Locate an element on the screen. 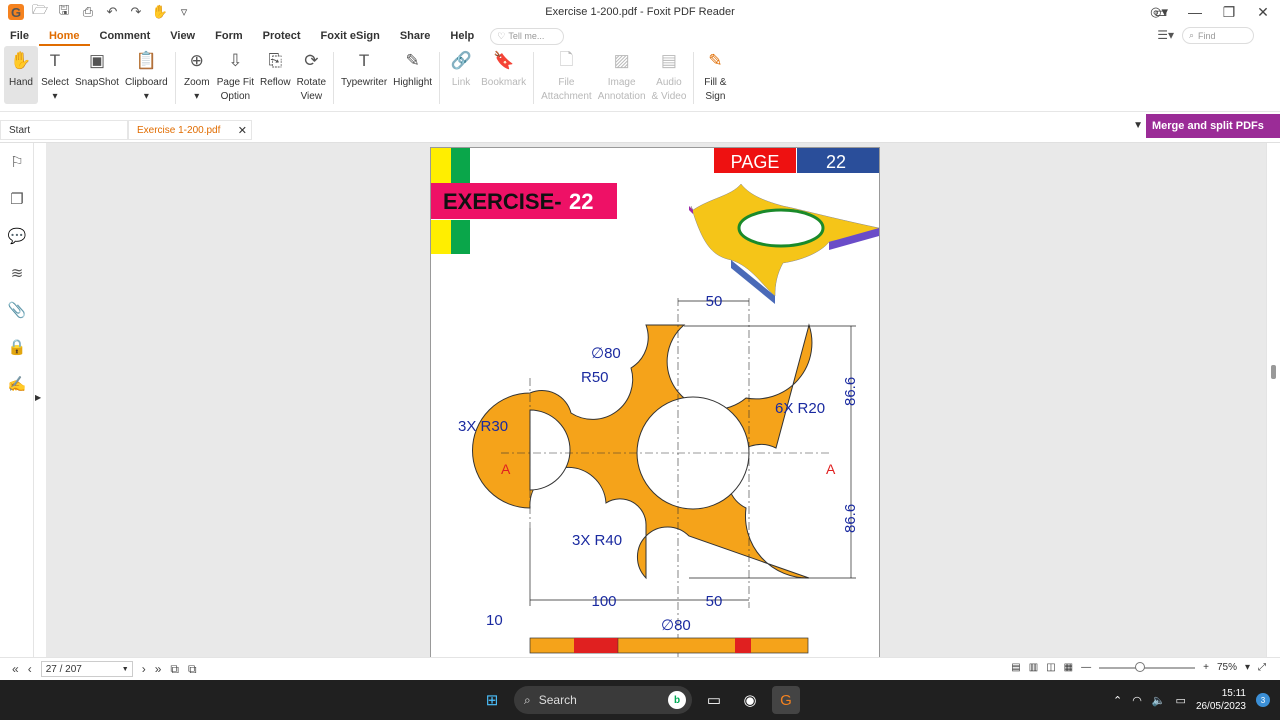  layers-panel-icon: ≋ is located at coordinates (17, 272).